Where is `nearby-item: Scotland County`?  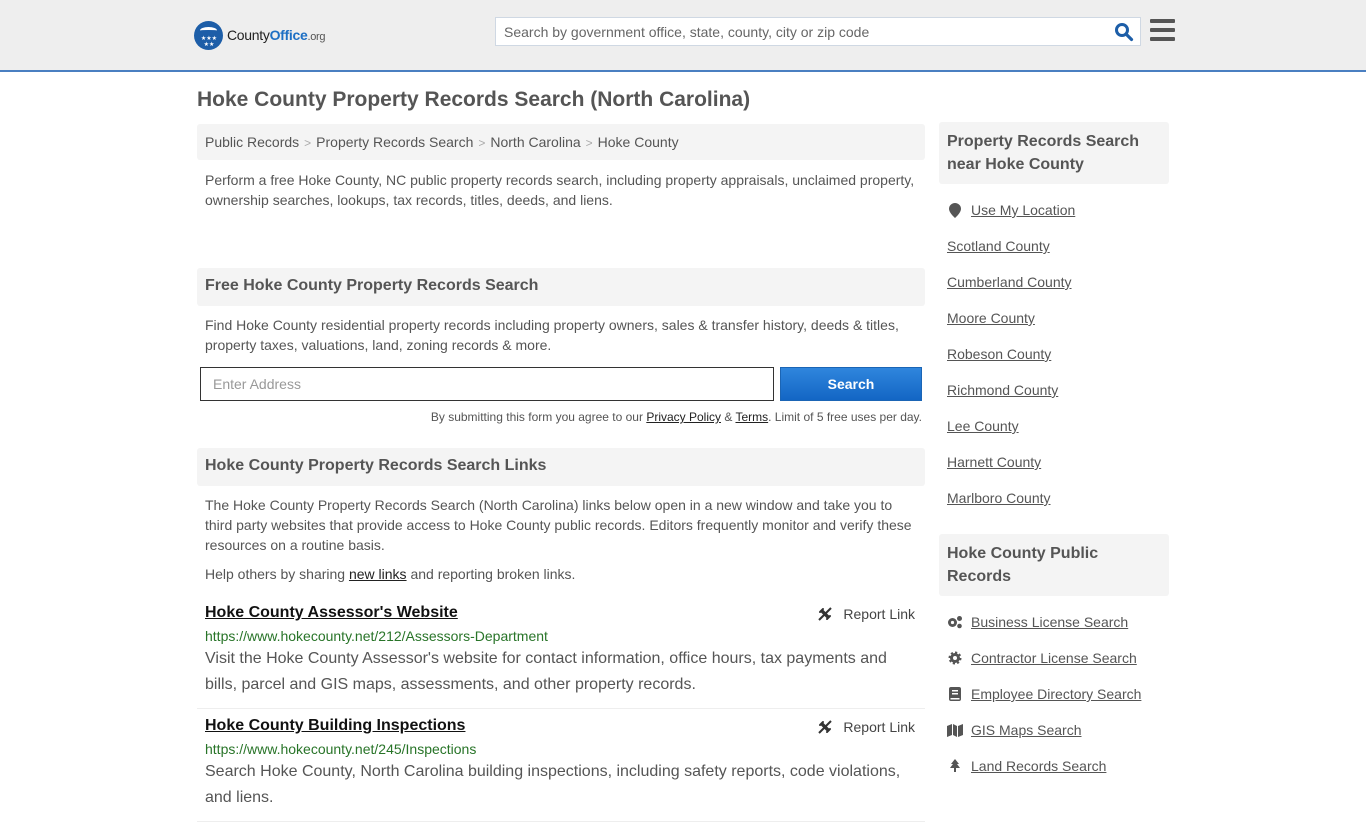 nearby-item: Scotland County is located at coordinates (1054, 246).